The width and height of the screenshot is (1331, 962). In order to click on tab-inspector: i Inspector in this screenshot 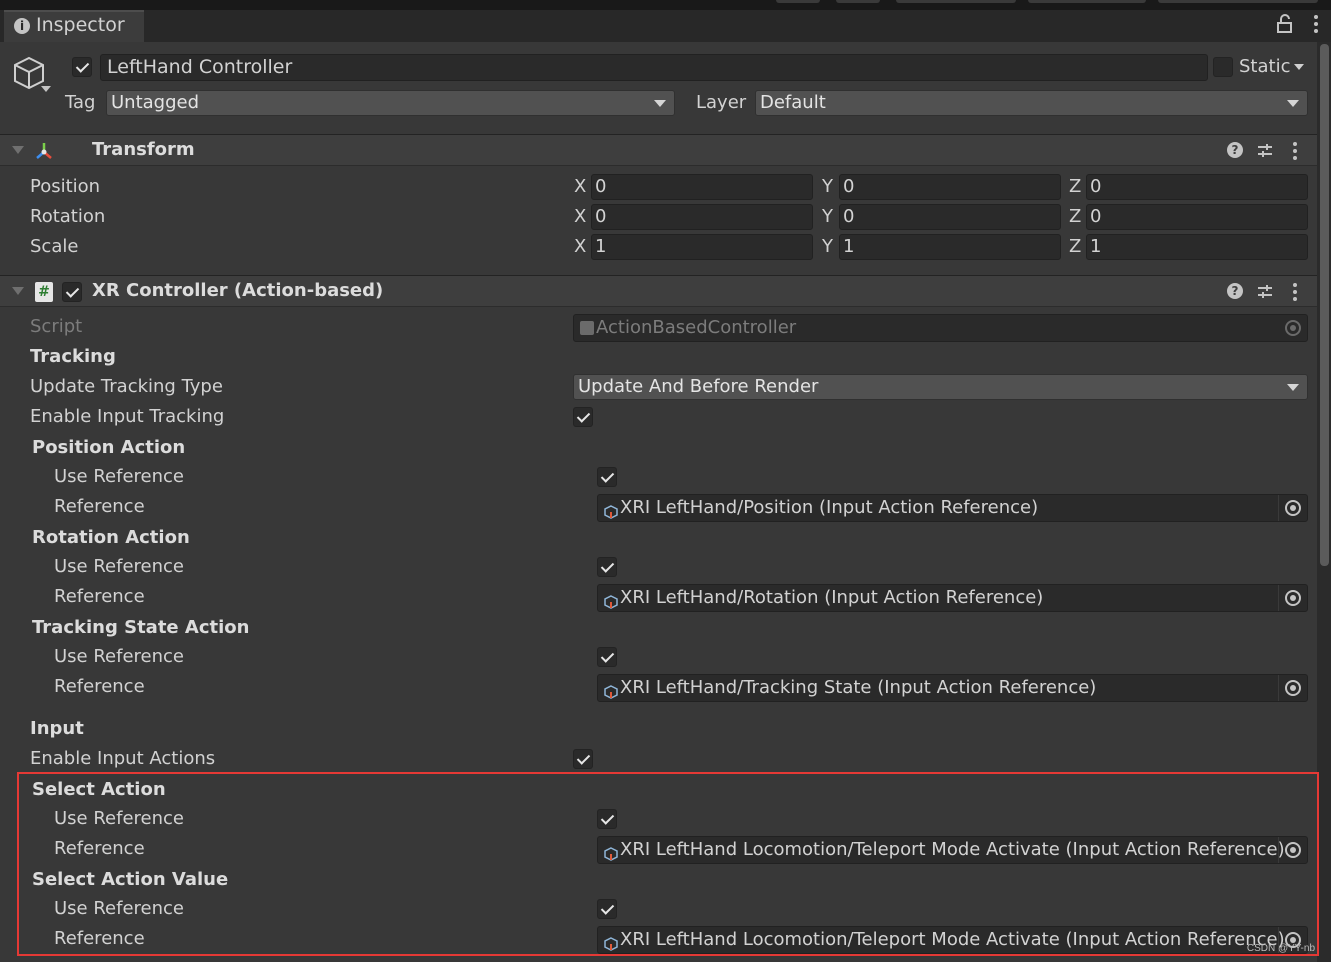, I will do `click(74, 26)`.